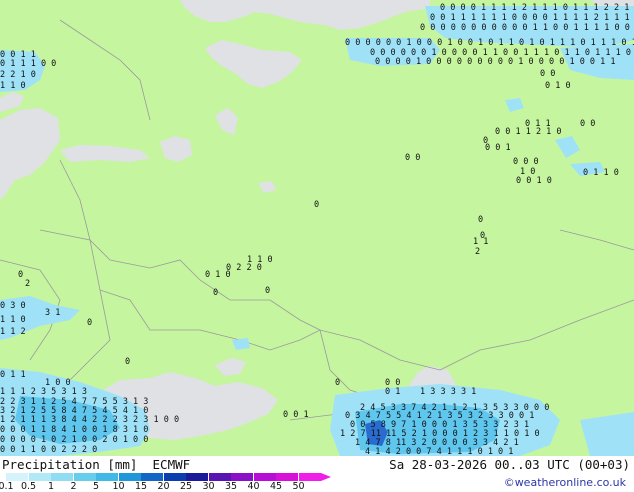 This screenshot has height=492, width=634. What do you see at coordinates (28, 64) in the screenshot?
I see `grid-value-row: 0 1 1 1 0 0` at bounding box center [28, 64].